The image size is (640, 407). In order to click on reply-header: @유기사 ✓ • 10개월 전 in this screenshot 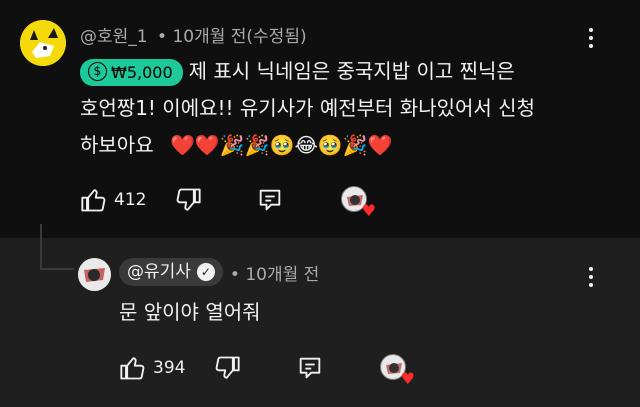, I will do `click(219, 272)`.